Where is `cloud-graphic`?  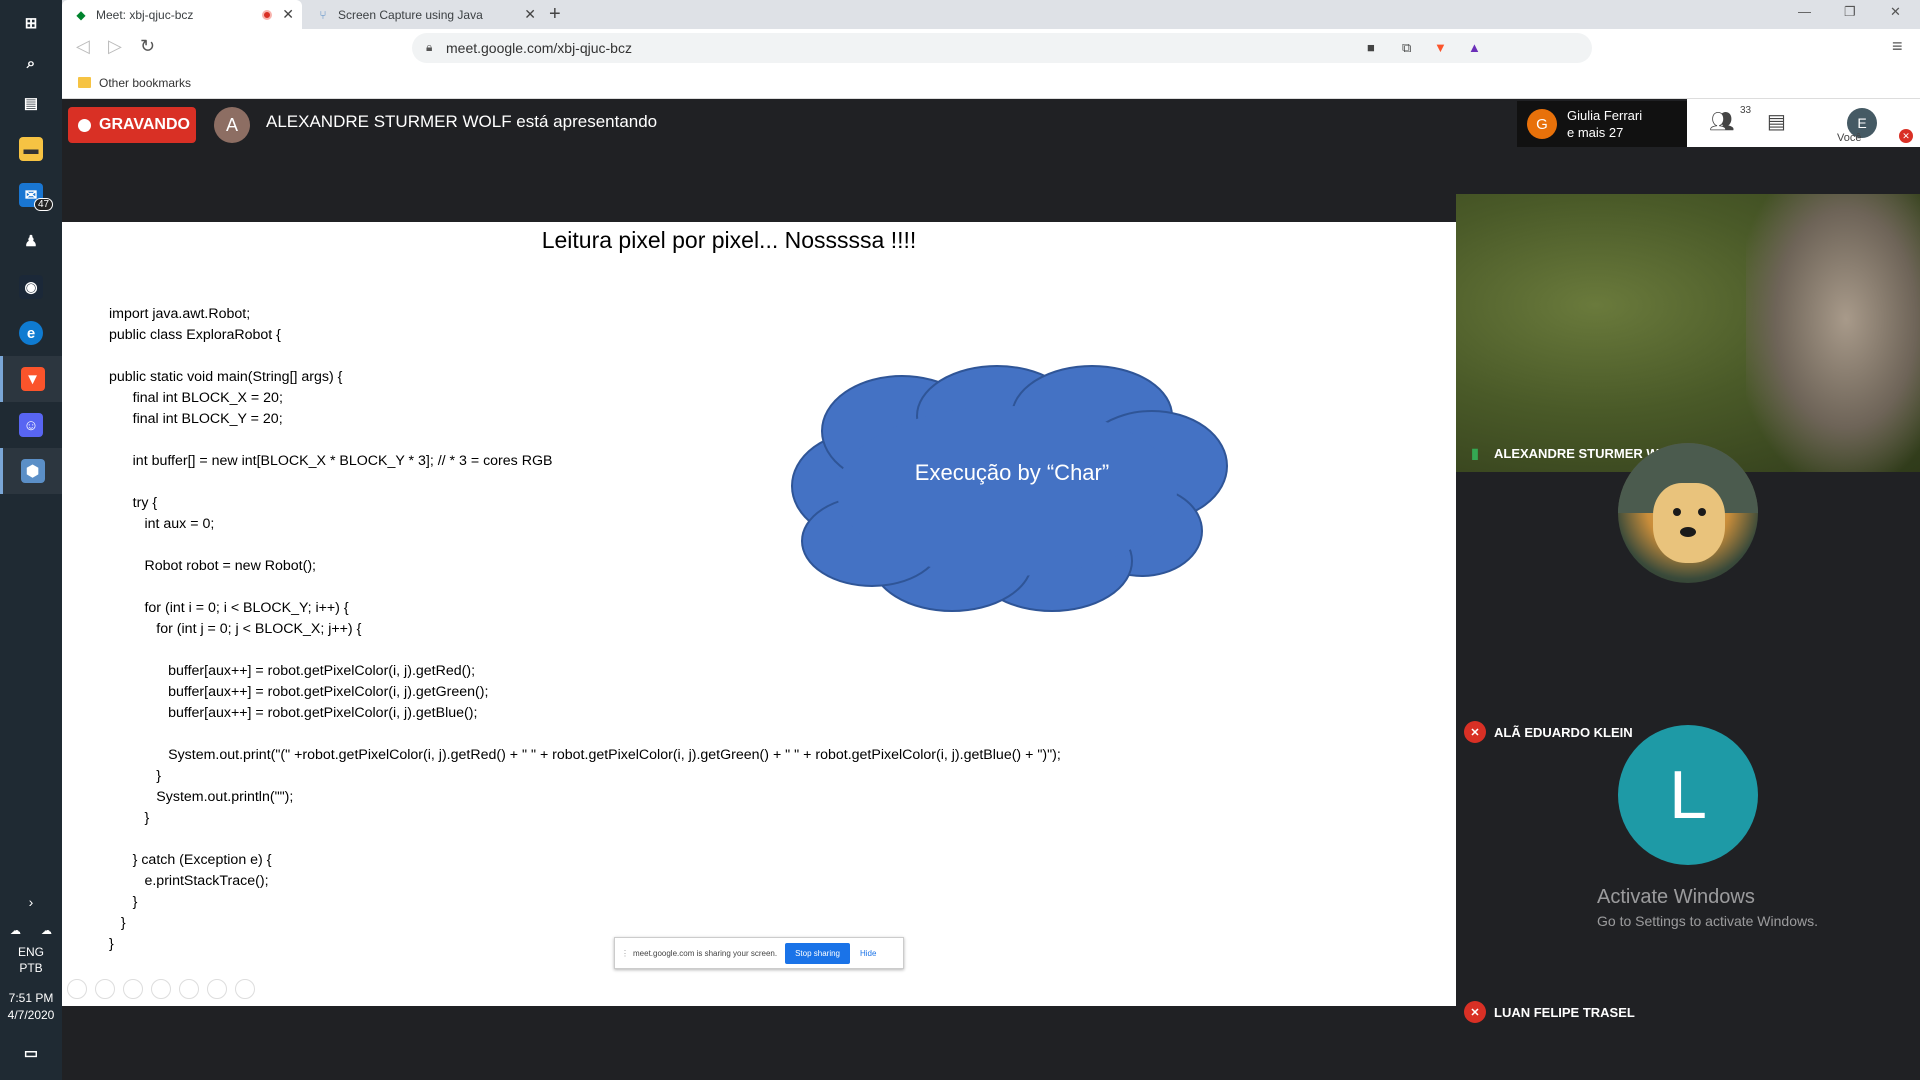
cloud-graphic is located at coordinates (1009, 488).